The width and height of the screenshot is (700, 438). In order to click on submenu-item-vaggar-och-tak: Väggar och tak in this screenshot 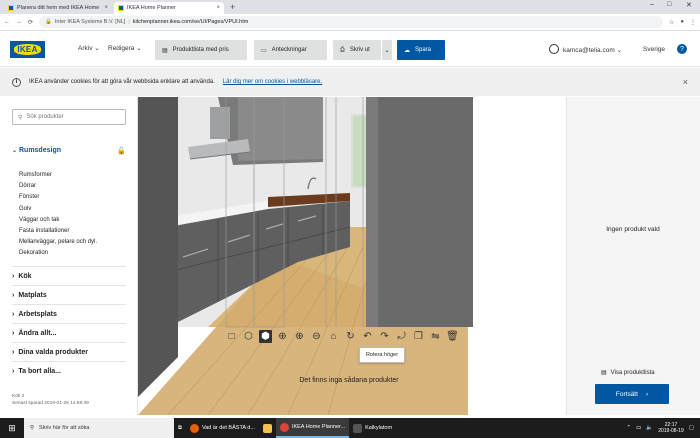, I will do `click(58, 220)`.